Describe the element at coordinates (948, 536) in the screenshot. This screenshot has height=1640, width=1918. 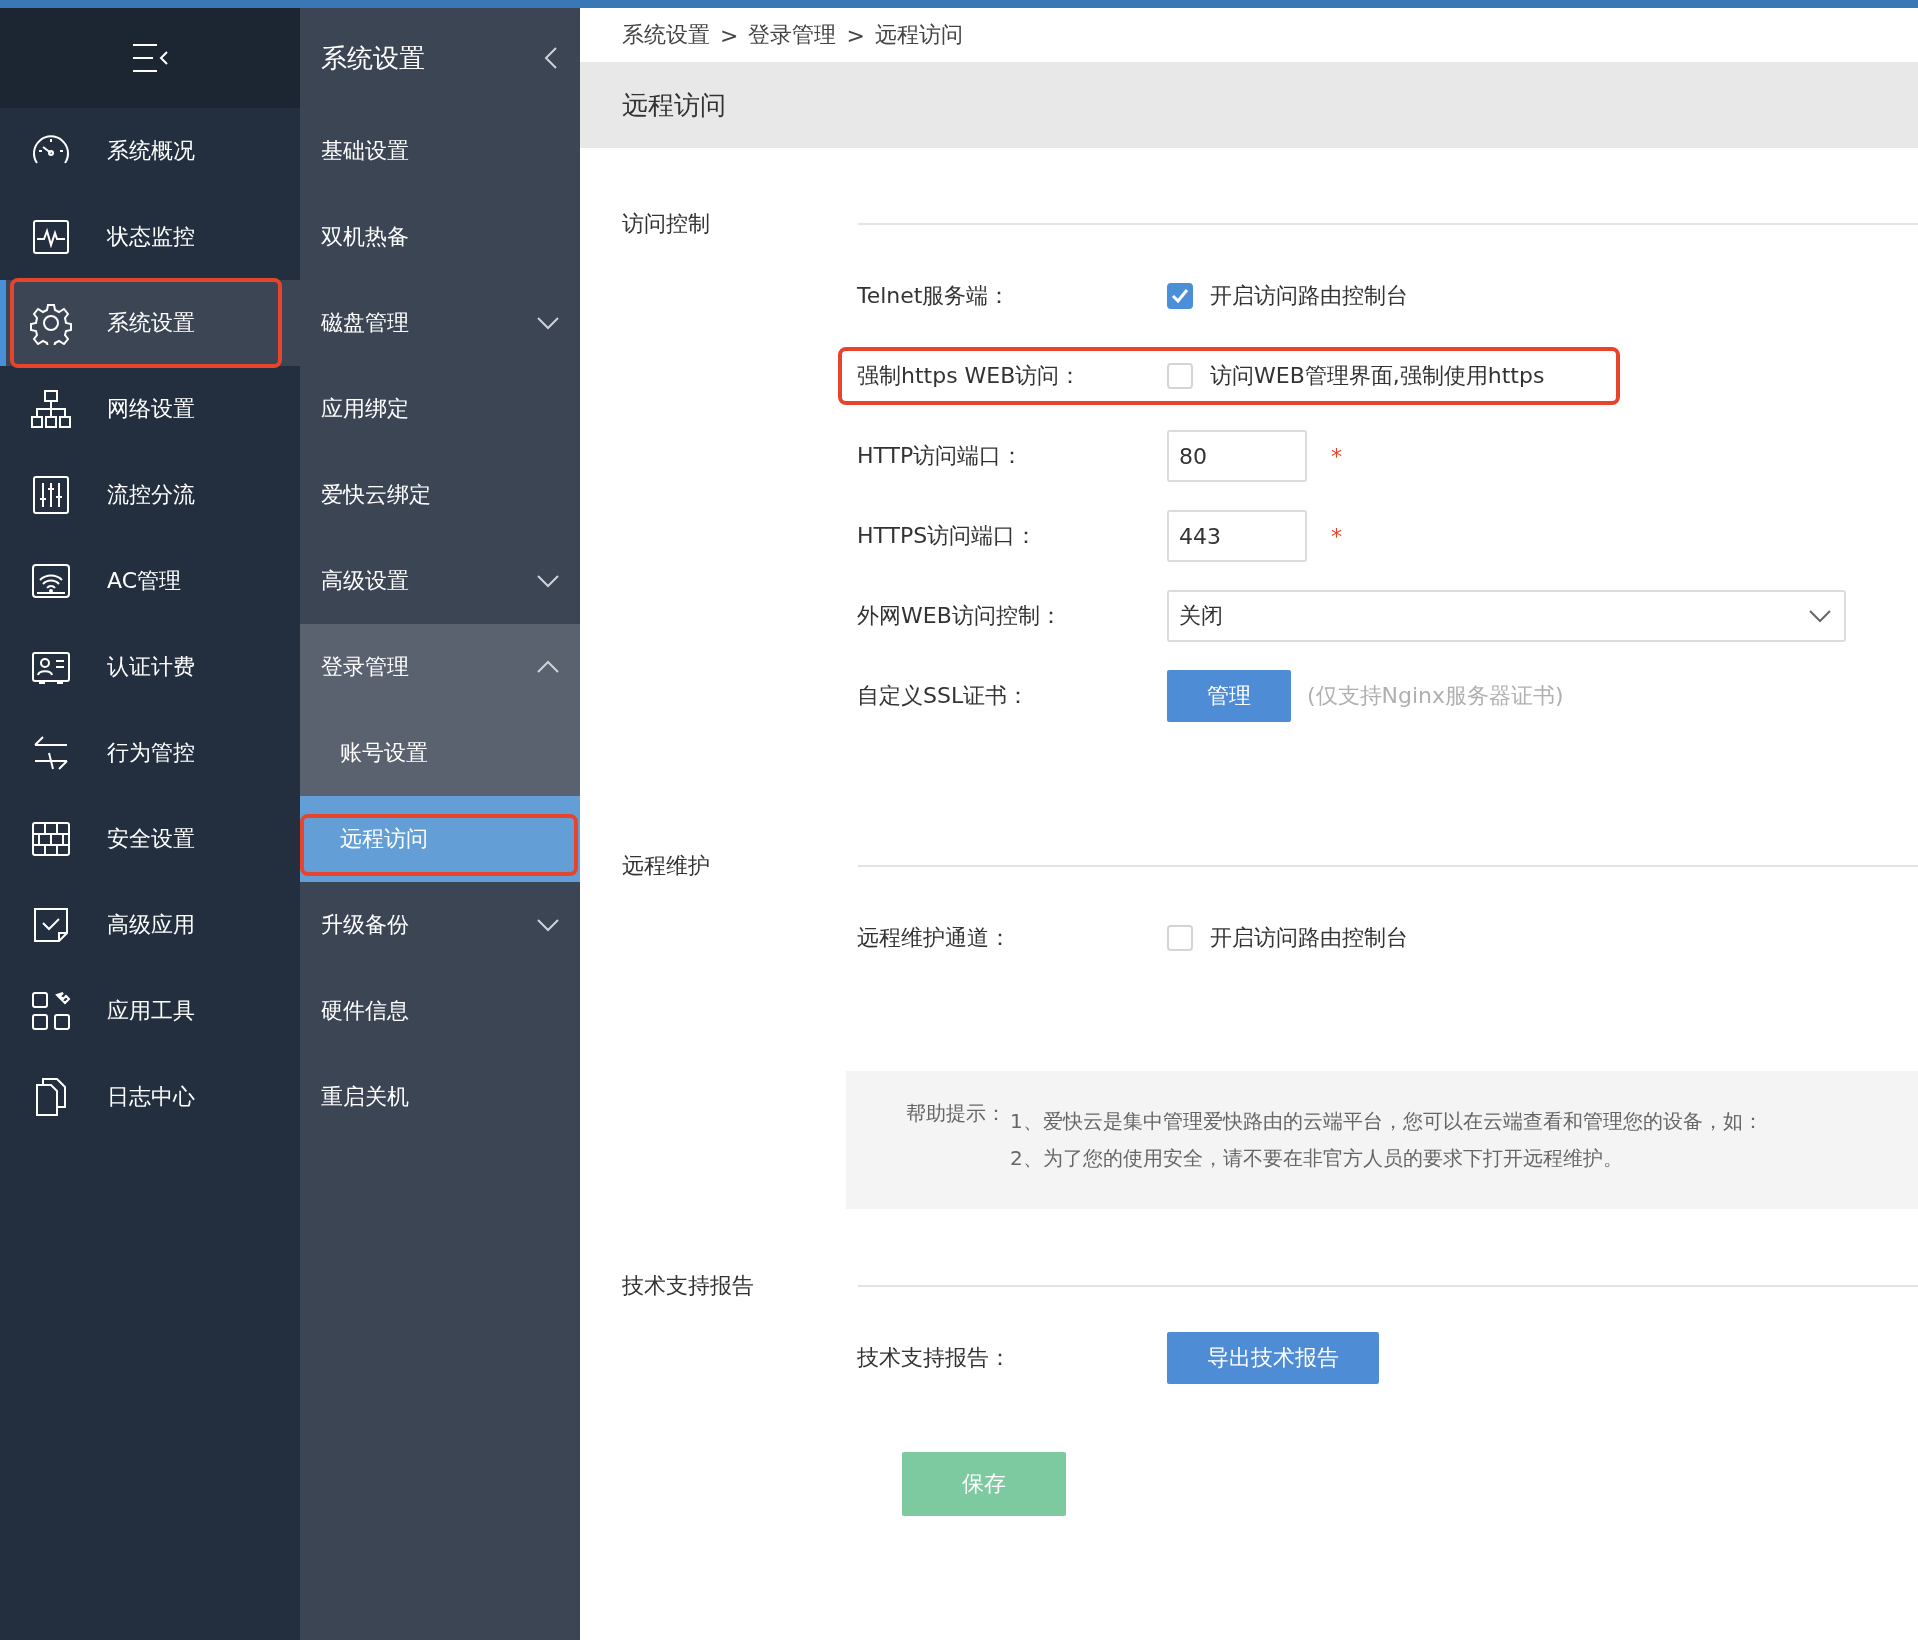
I see `field-label: HTTPS访问端口：` at that location.